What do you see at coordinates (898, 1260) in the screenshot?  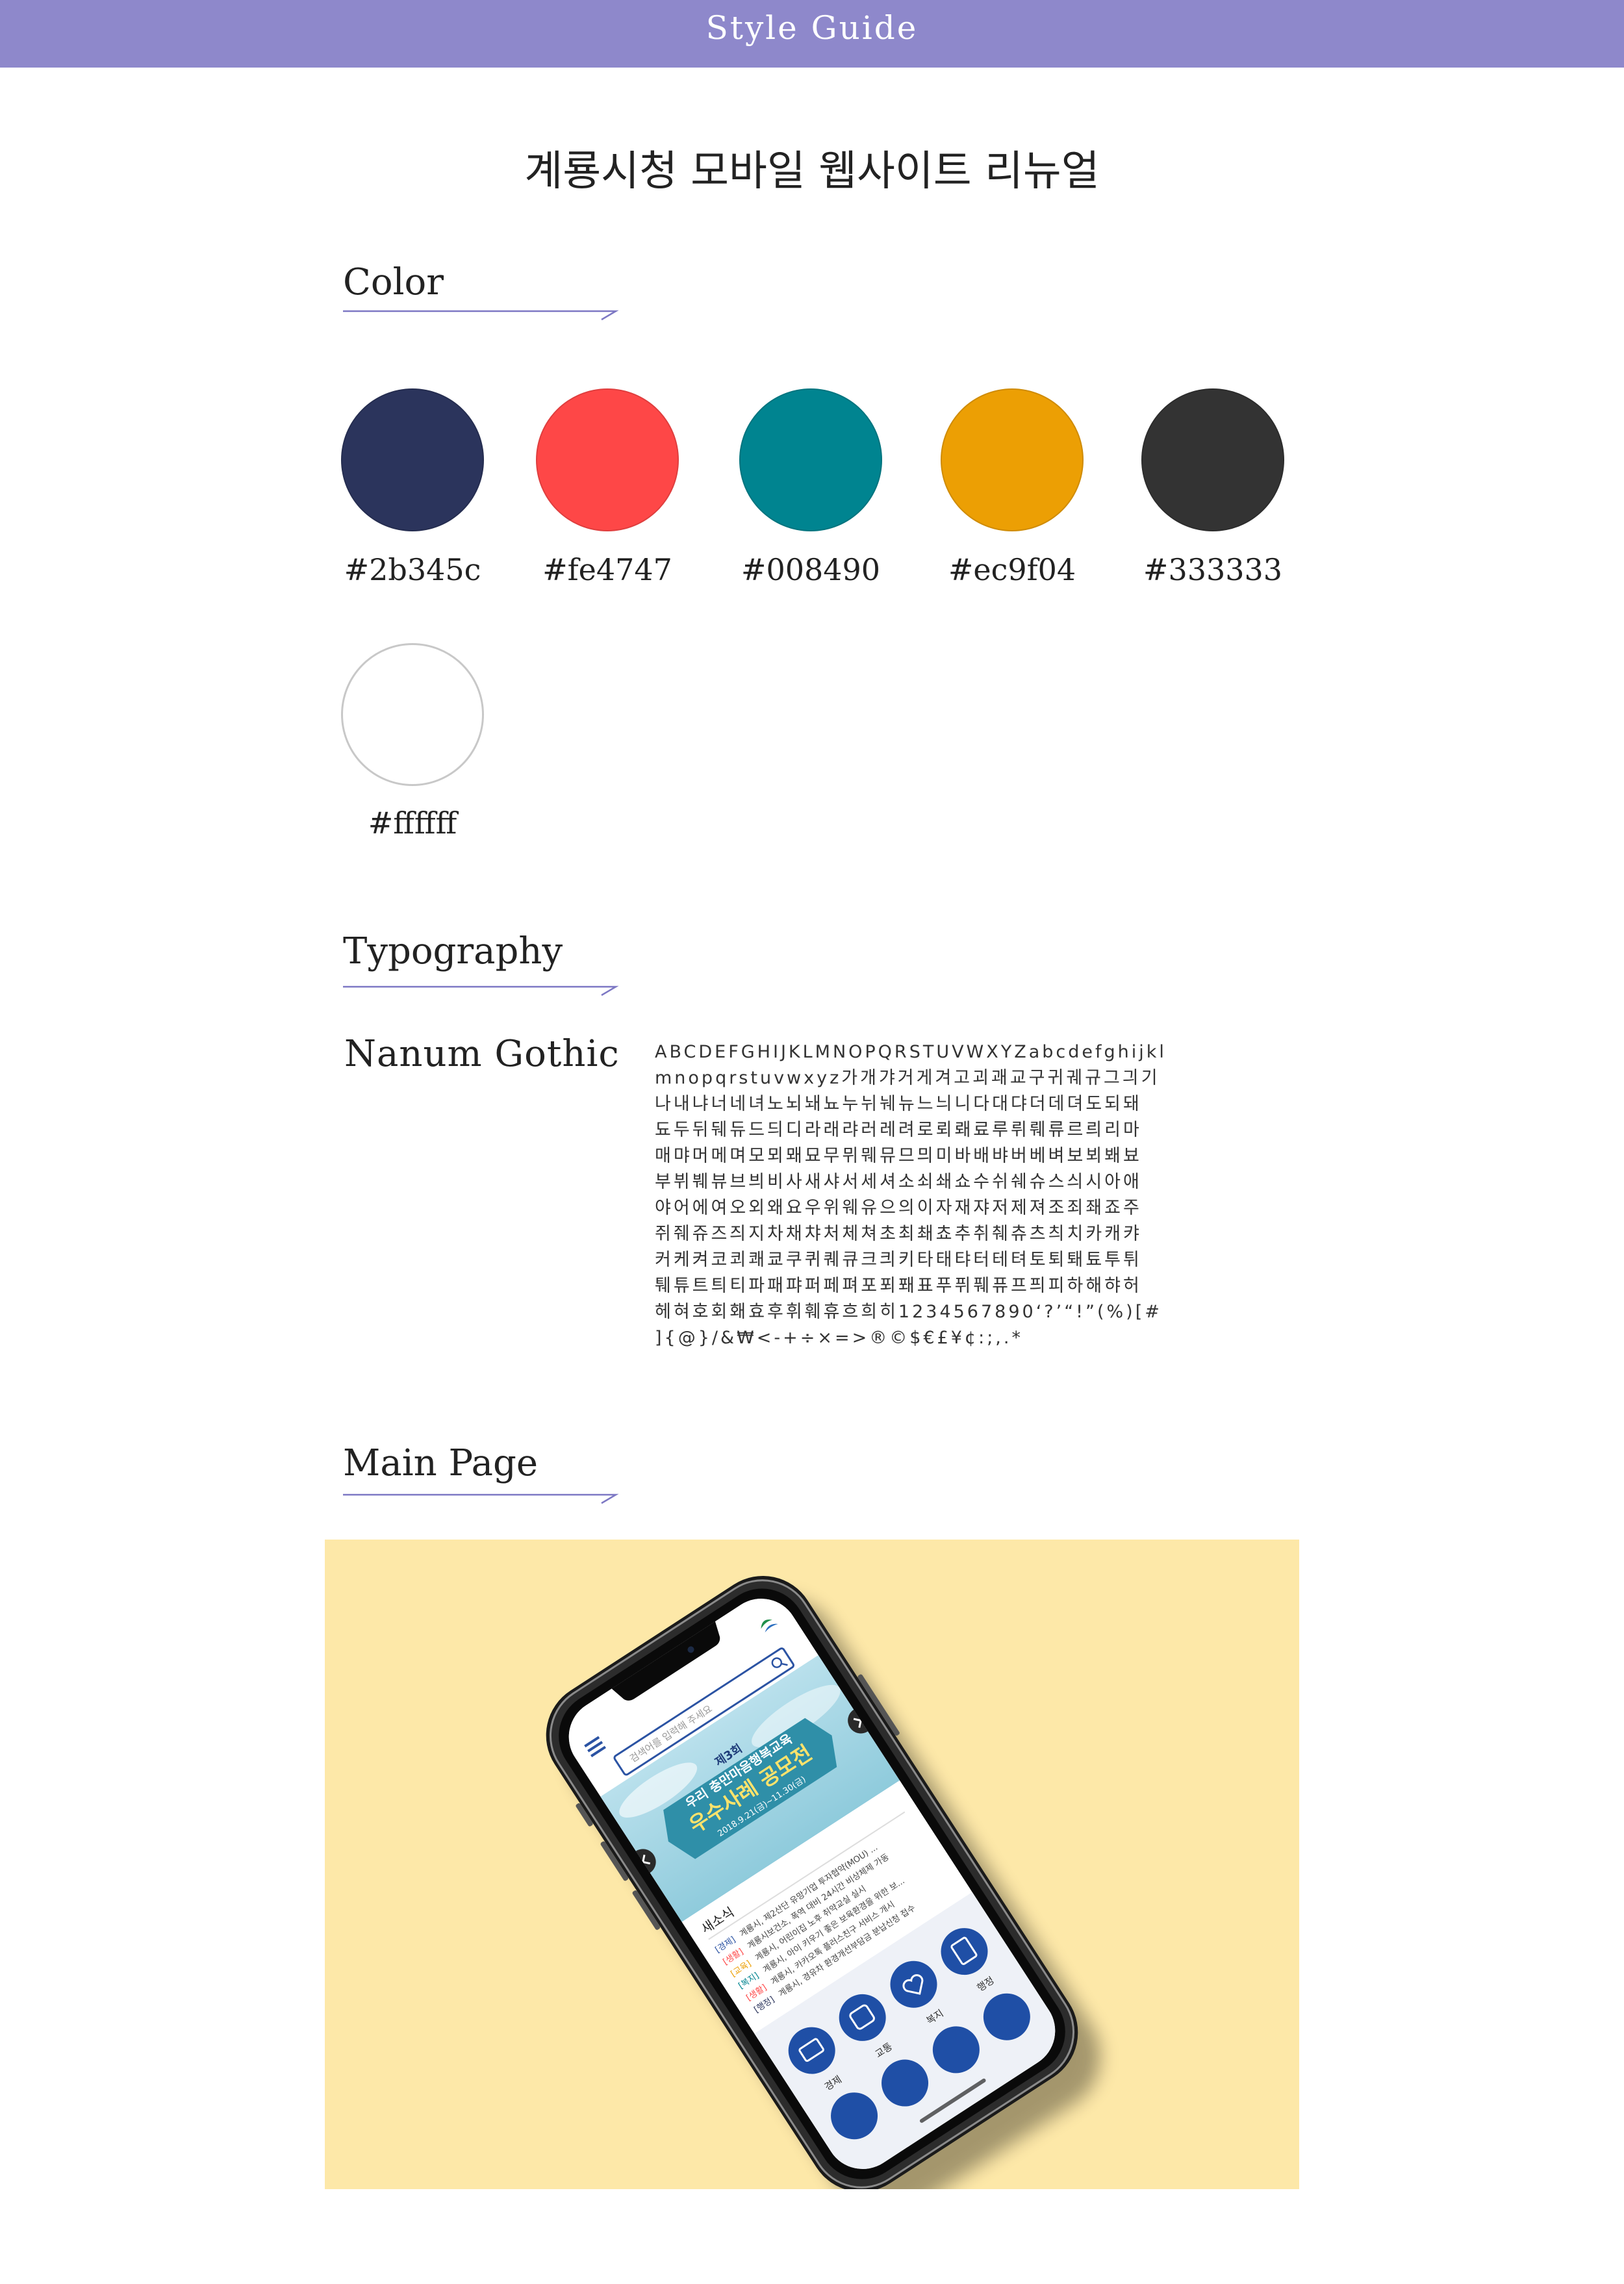 I see `specimen-line: 커케켜코쾨쾌쿄쿠퀴퀘큐크킈키타태탸터테텨토퇴퇘툐투튀` at bounding box center [898, 1260].